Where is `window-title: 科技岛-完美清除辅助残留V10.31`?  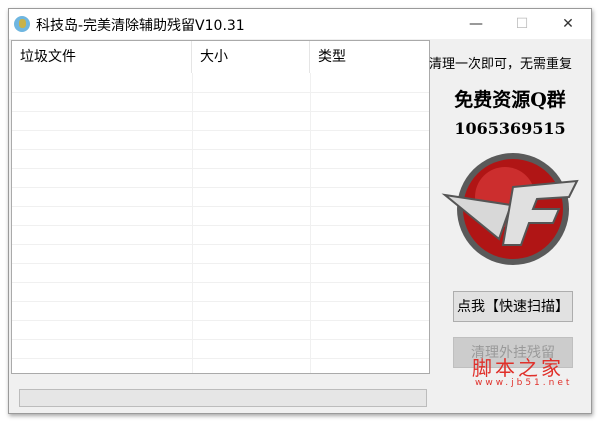 window-title: 科技岛-完美清除辅助残留V10.31 is located at coordinates (140, 26).